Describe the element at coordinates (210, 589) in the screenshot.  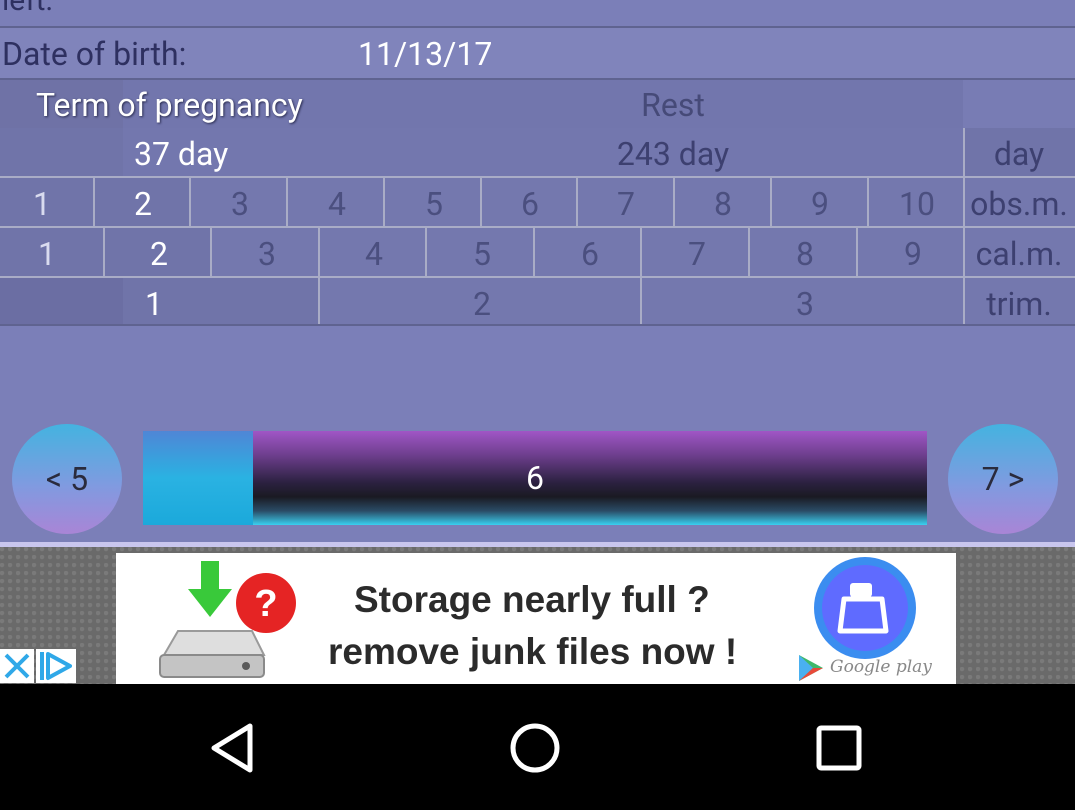
I see `download-arrow-icon` at that location.